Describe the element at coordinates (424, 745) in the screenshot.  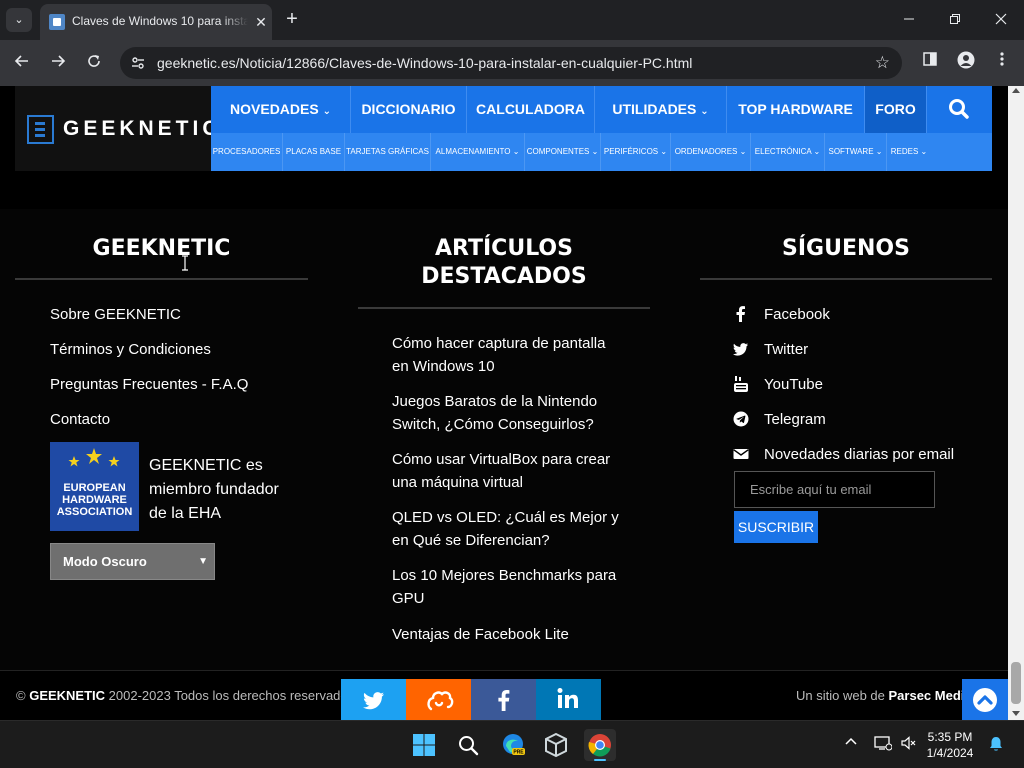
I see `windows-start-icon` at that location.